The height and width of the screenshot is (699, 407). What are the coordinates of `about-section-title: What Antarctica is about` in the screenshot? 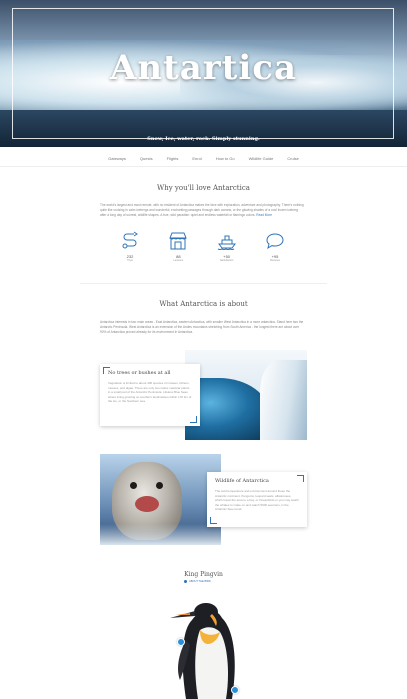 It's located at (203, 304).